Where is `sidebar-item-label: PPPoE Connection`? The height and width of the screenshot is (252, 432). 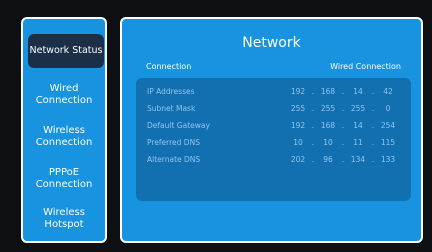 sidebar-item-label: PPPoE Connection is located at coordinates (64, 178).